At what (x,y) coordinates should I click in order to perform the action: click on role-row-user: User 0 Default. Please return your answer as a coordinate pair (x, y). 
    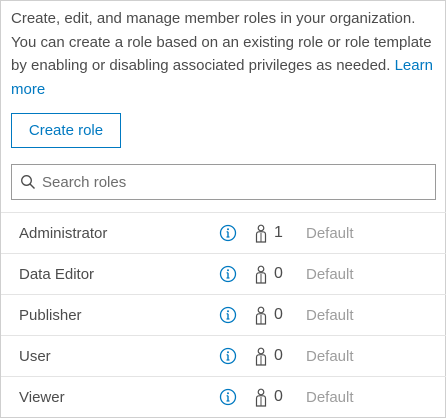
    Looking at the image, I should click on (223, 355).